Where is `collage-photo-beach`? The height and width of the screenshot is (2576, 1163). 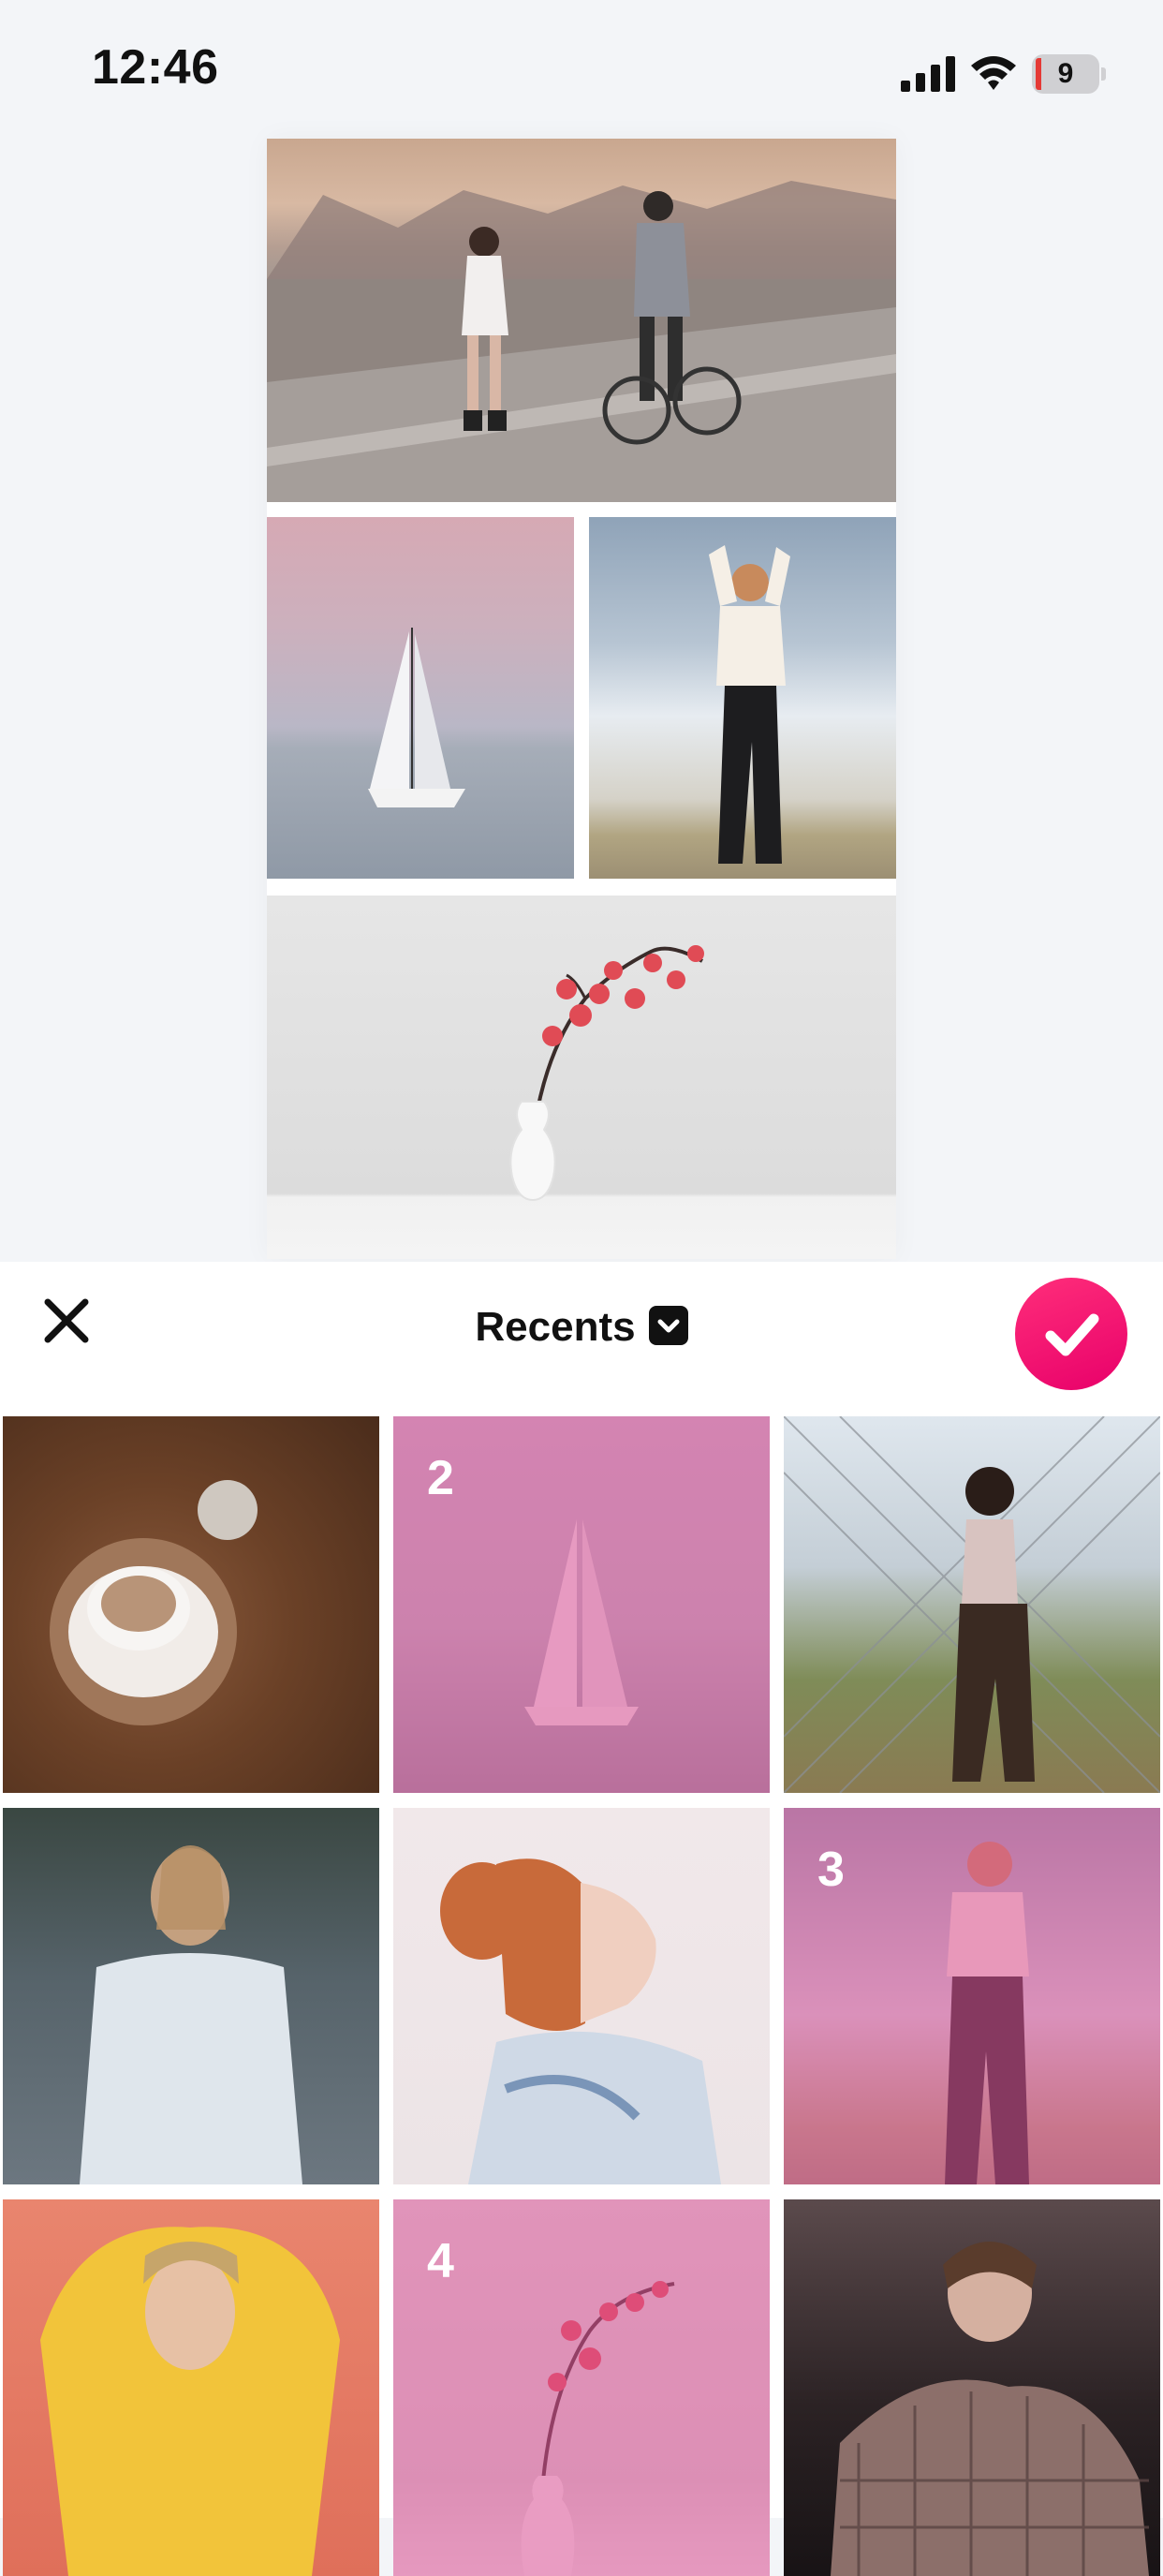
collage-photo-beach is located at coordinates (581, 321).